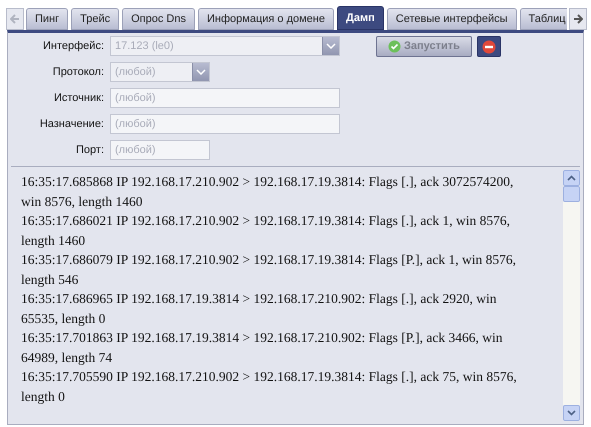  What do you see at coordinates (266, 231) in the screenshot?
I see `log-line: 16:35:17.686021 IP 192.168.17.210.902 > 192.168.17.19.3814: Flags [.], ack 1, win 8576, length 1460` at bounding box center [266, 231].